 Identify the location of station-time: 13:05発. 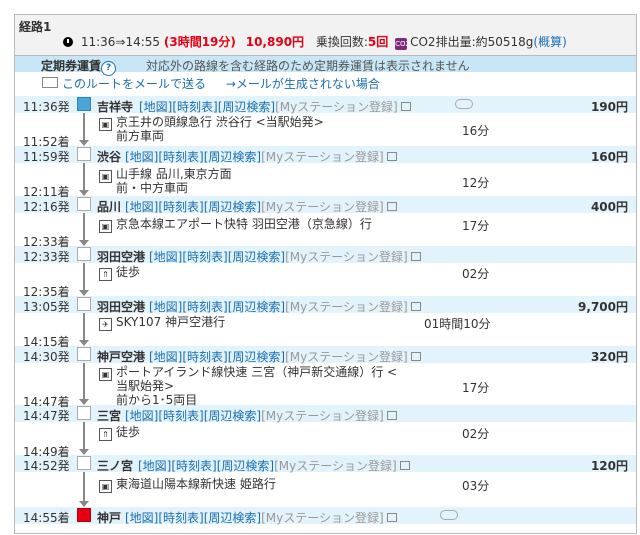
(46, 307).